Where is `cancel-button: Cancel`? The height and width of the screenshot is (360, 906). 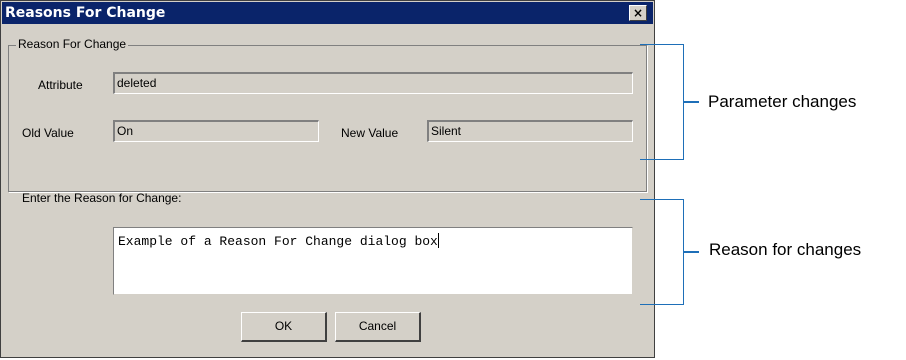 cancel-button: Cancel is located at coordinates (378, 327).